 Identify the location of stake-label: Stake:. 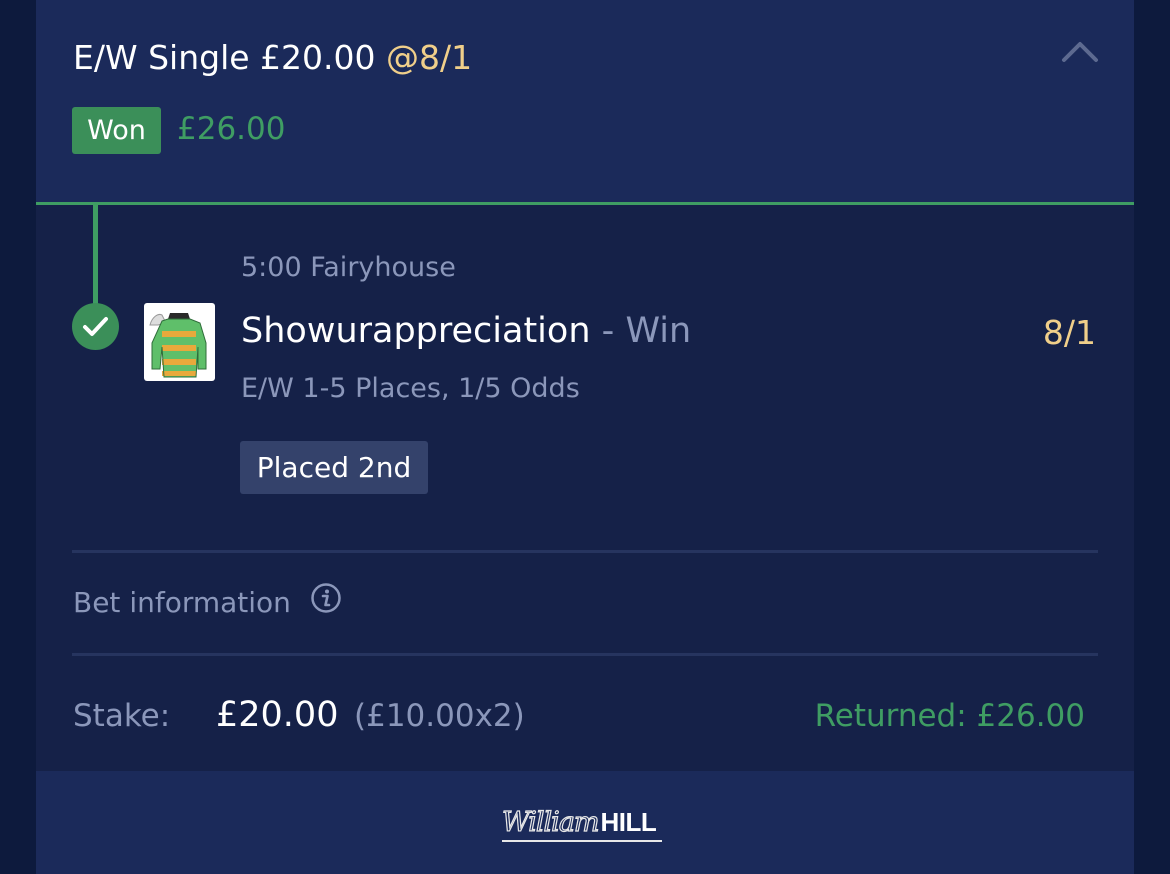
(122, 716).